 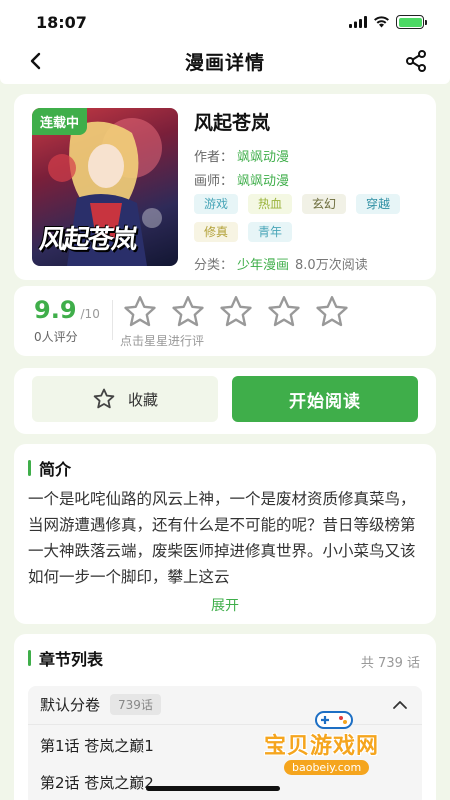 What do you see at coordinates (97, 745) in the screenshot?
I see `chapter-item: 第1话 苍岚之巅1` at bounding box center [97, 745].